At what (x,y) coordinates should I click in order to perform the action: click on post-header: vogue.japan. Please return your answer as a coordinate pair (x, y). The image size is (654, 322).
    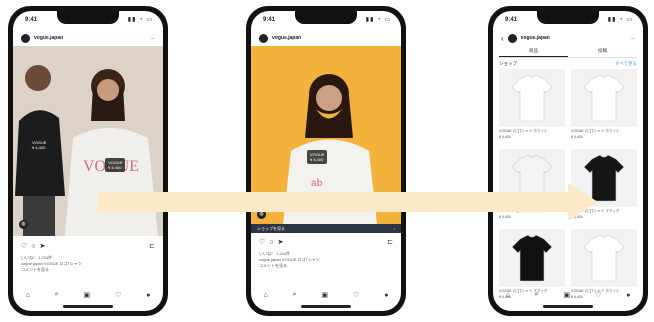
    Looking at the image, I should click on (326, 38).